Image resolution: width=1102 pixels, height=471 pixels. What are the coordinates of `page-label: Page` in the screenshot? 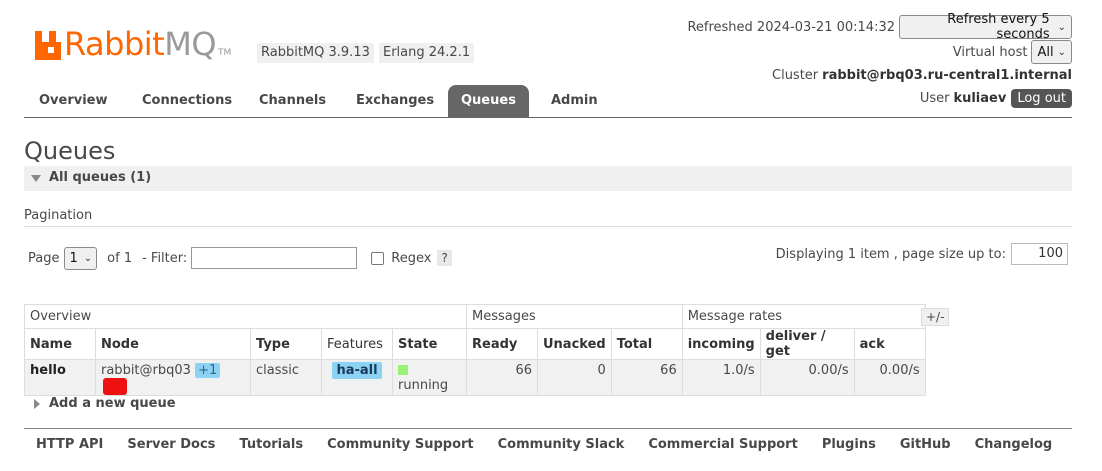 It's located at (44, 258).